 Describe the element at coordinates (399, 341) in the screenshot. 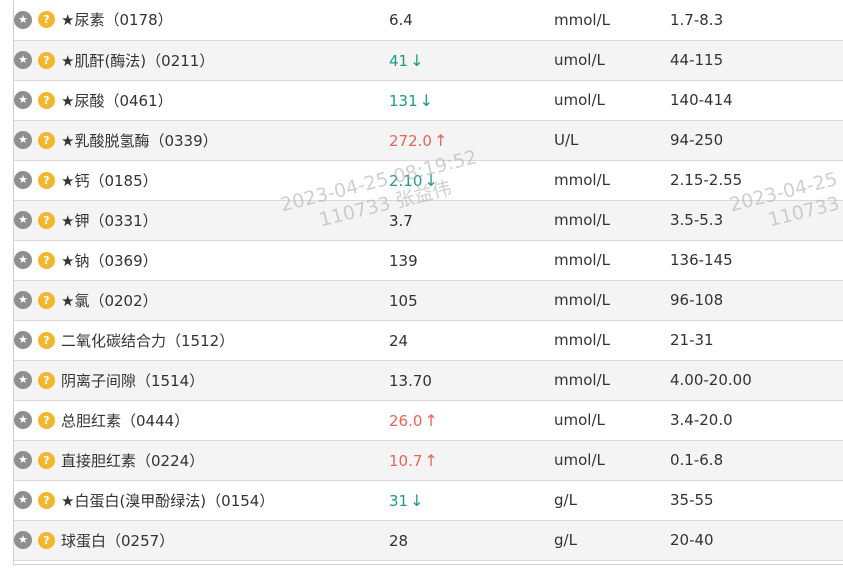

I see `result-value: 24` at that location.